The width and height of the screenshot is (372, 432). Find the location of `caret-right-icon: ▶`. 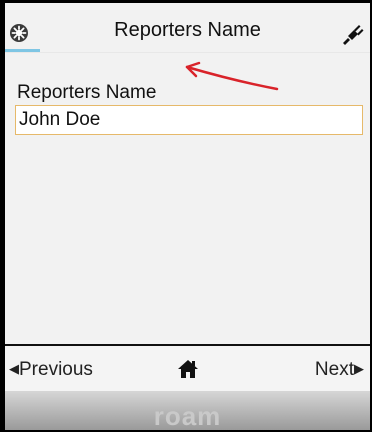

caret-right-icon: ▶ is located at coordinates (359, 368).